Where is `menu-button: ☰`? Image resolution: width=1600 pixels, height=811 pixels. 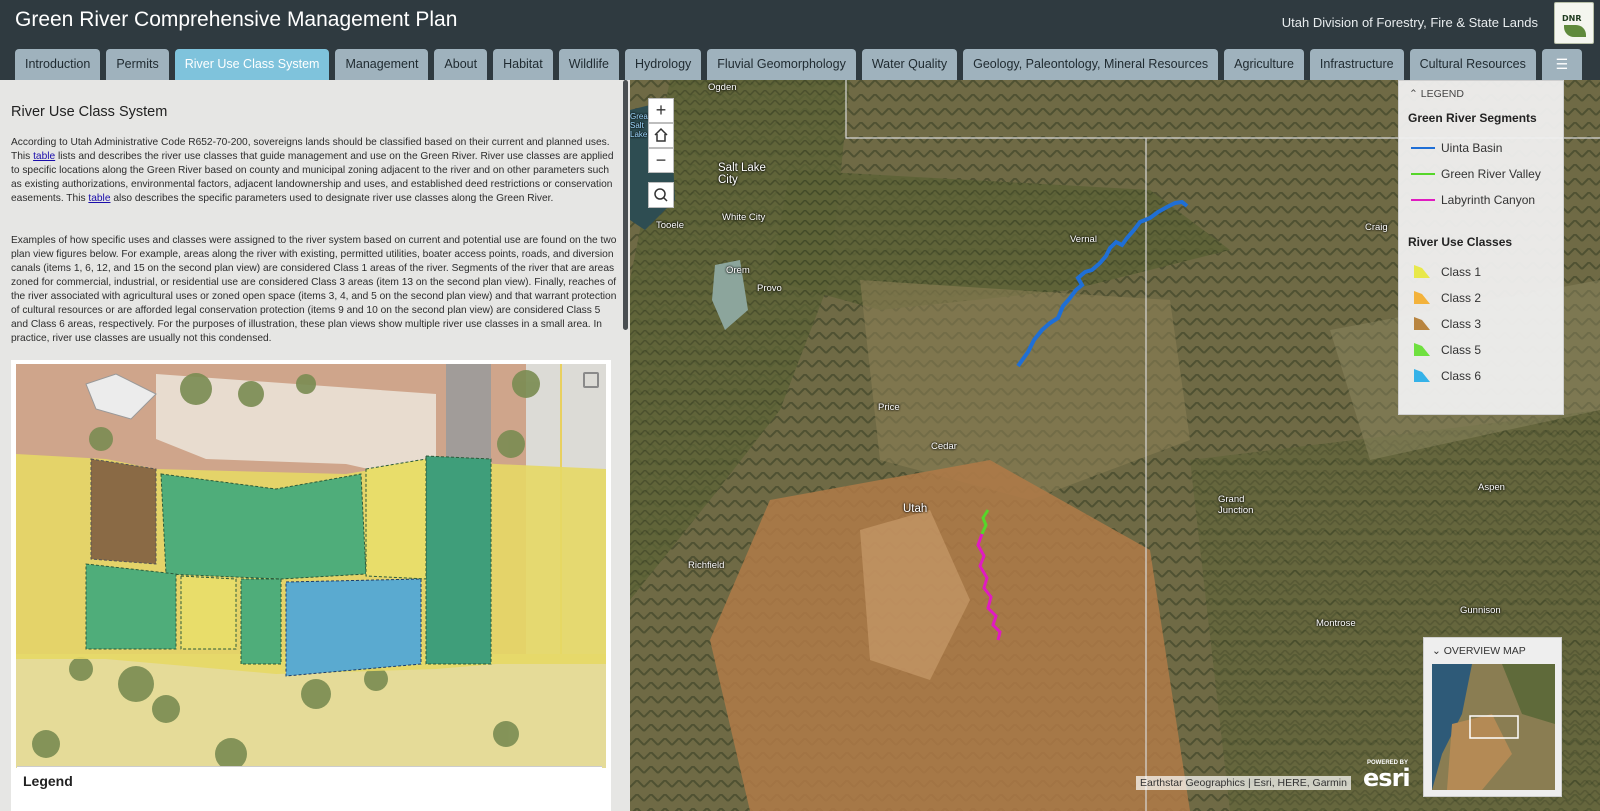 menu-button: ☰ is located at coordinates (1561, 64).